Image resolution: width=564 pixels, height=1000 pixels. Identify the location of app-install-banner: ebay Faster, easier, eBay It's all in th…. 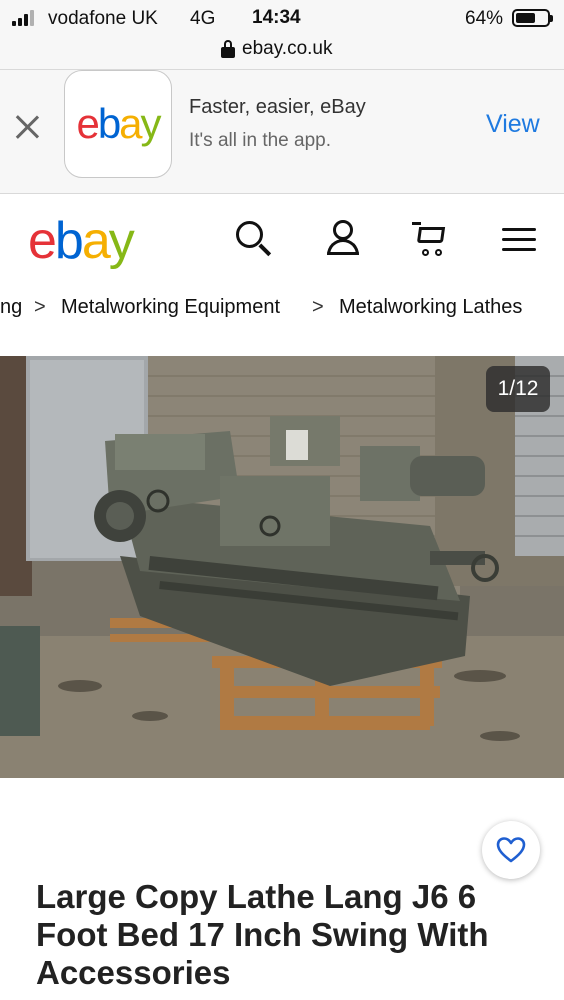
(282, 132).